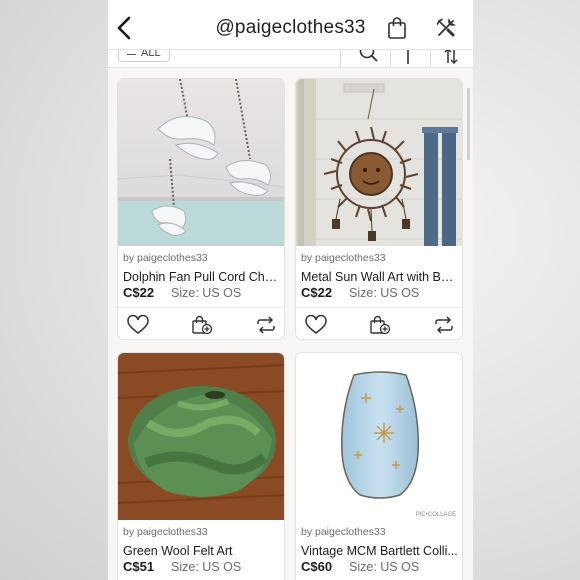 This screenshot has height=580, width=580. I want to click on listing-title: Metal Sun Wall Art with Bells, so click(380, 277).